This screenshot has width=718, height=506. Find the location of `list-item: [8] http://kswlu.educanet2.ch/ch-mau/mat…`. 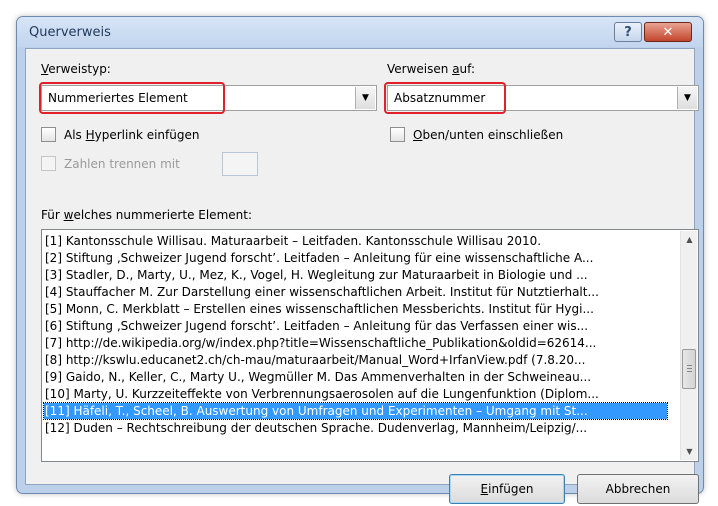

list-item: [8] http://kswlu.educanet2.ch/ch-mau/mat… is located at coordinates (355, 360).